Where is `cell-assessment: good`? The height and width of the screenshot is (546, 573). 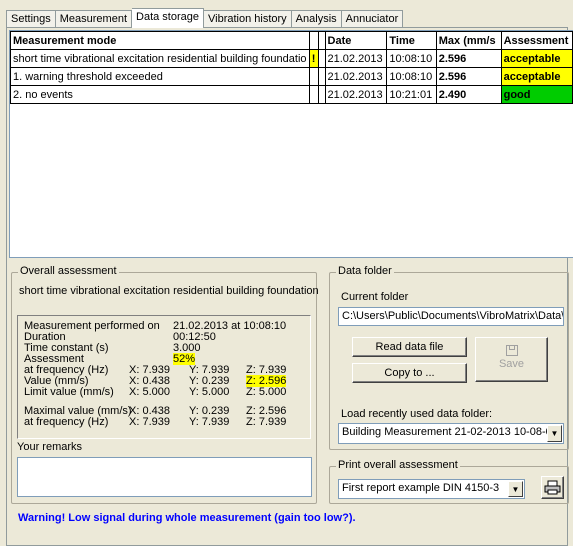 cell-assessment: good is located at coordinates (536, 94).